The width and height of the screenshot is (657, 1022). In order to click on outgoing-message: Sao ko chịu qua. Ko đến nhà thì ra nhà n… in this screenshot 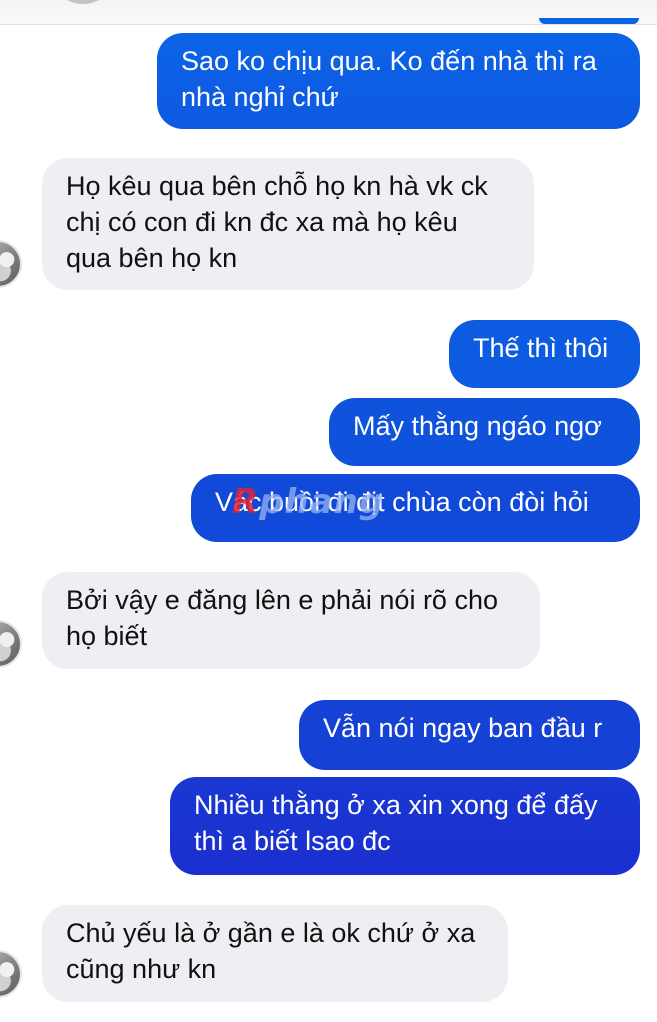, I will do `click(398, 81)`.